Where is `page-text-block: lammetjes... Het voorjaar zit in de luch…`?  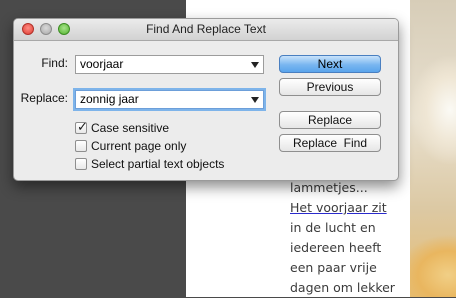 page-text-block: lammetjes... Het voorjaar zit in de luch… is located at coordinates (350, 238).